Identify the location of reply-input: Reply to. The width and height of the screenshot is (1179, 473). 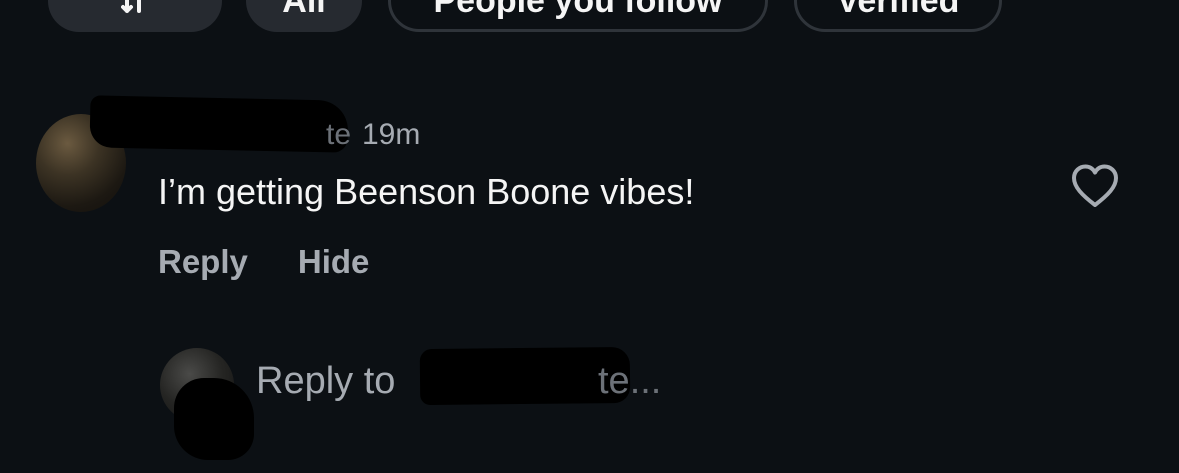
(325, 381).